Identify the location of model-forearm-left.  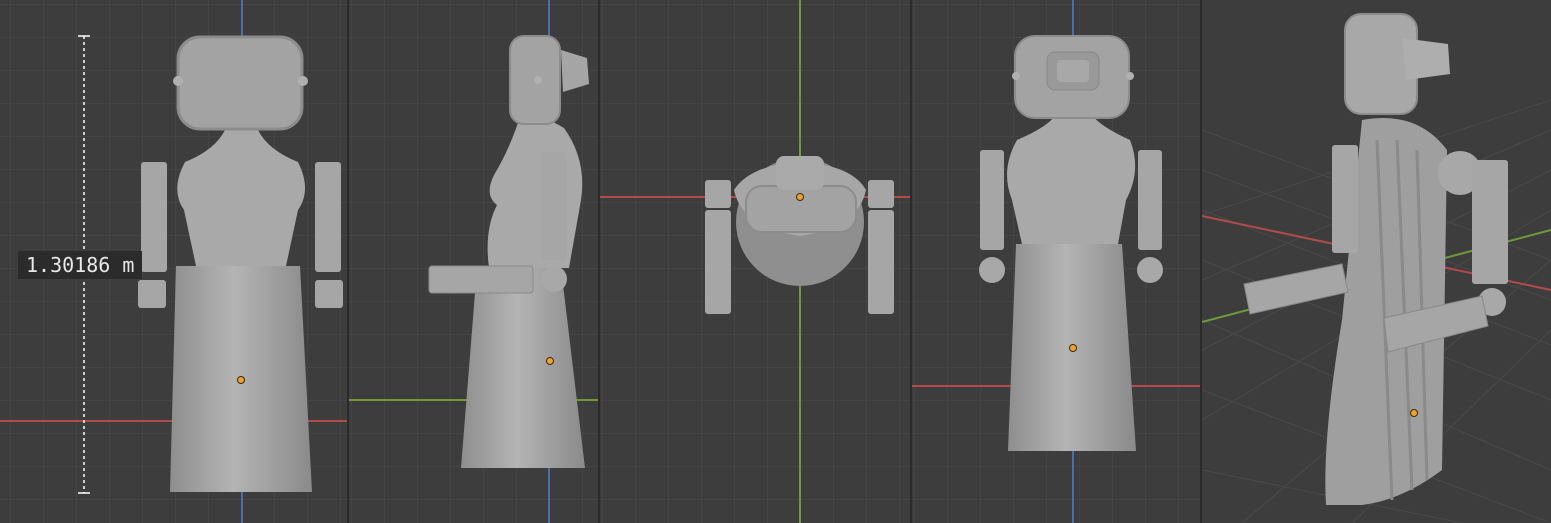
(1296, 289).